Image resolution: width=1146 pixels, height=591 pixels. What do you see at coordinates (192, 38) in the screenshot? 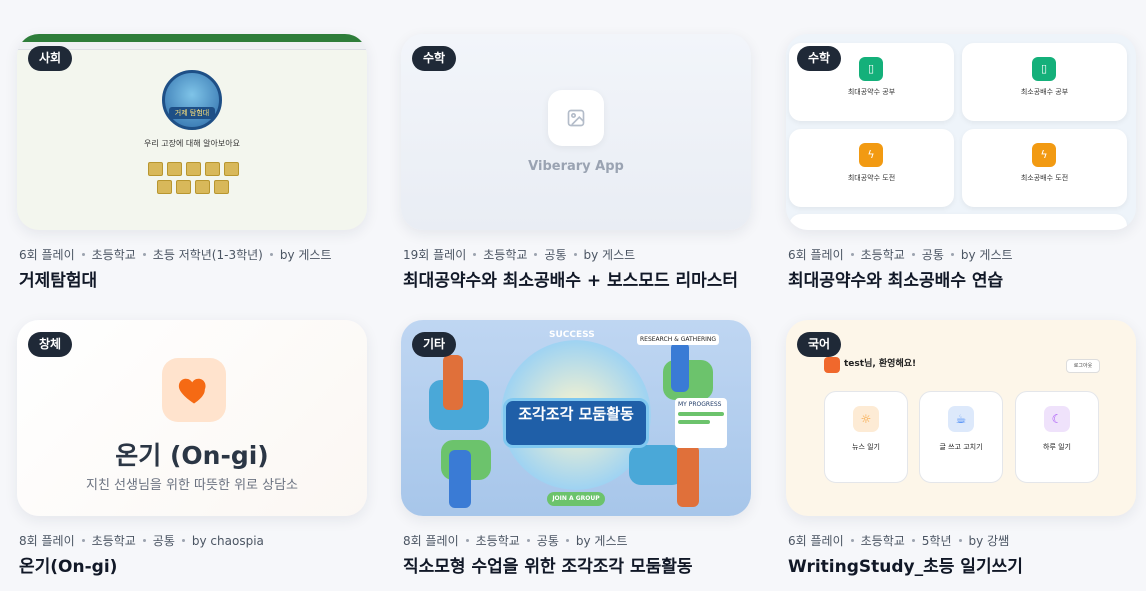
I see `browser-bar` at bounding box center [192, 38].